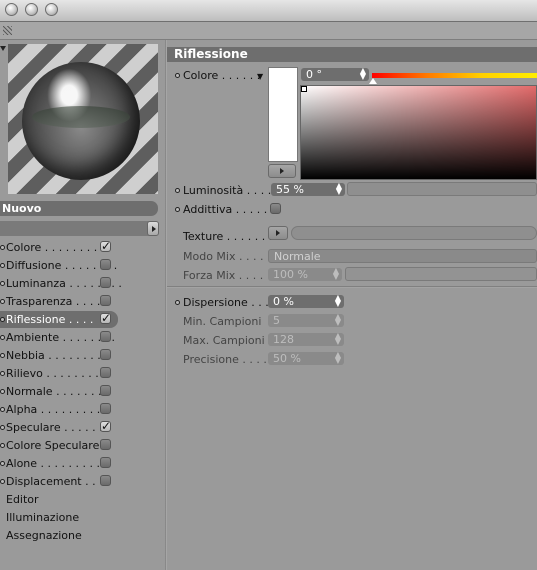 This screenshot has height=570, width=537. I want to click on modo-mix-label-text: Modo Mix, so click(209, 256).